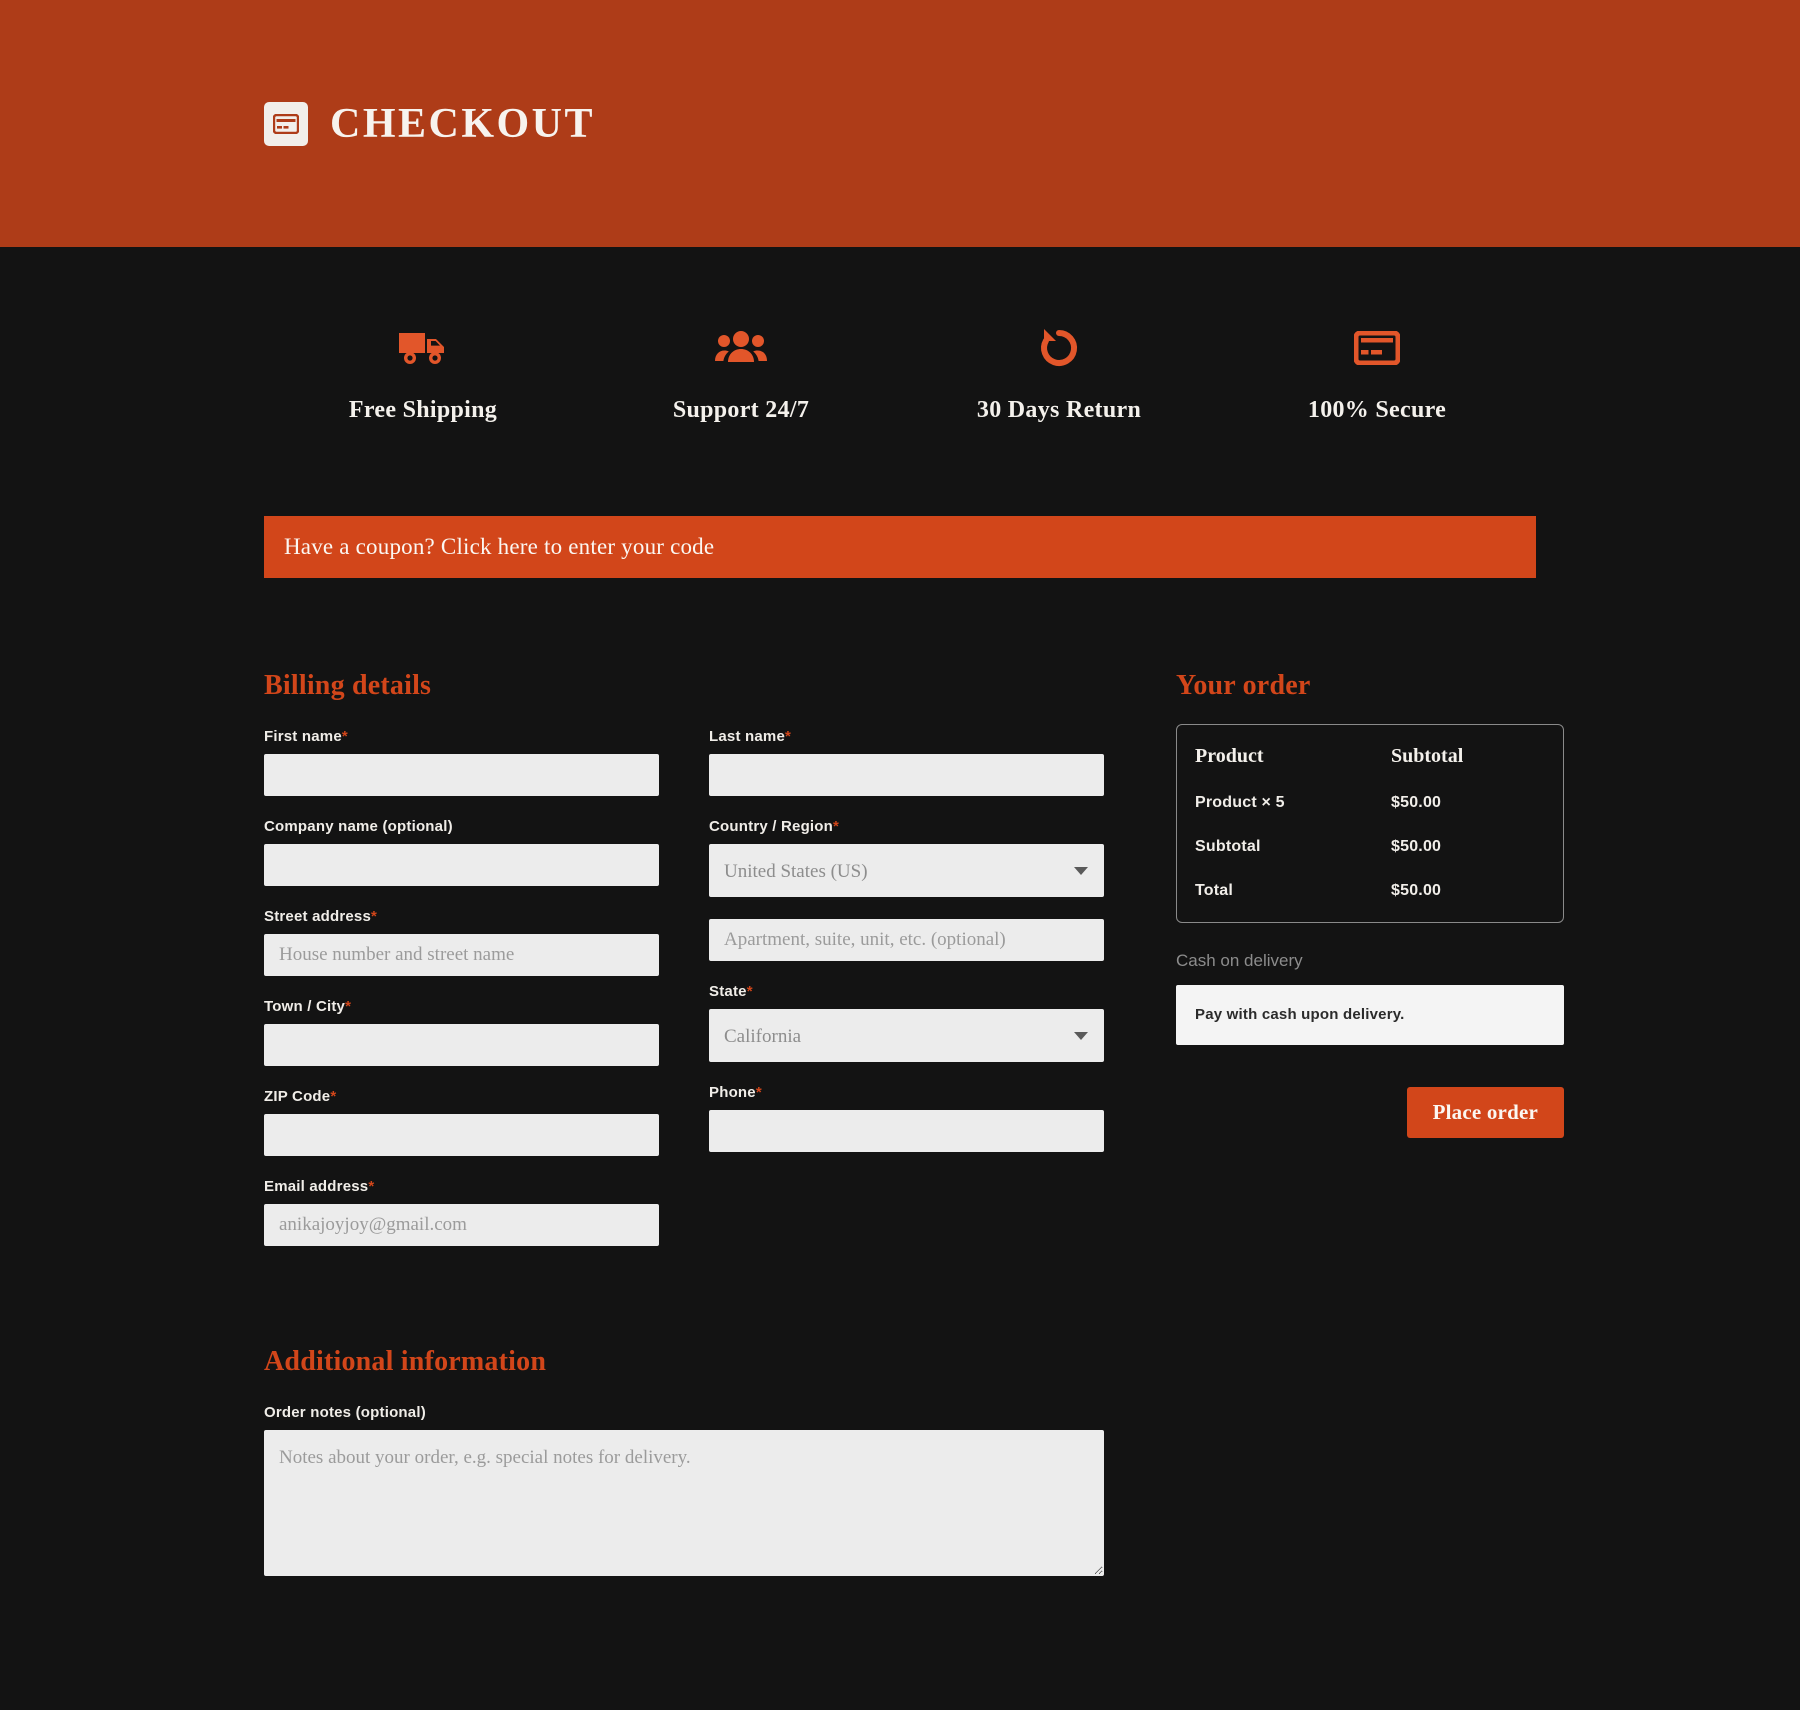 This screenshot has width=1800, height=1710. Describe the element at coordinates (423, 410) in the screenshot. I see `feature-label: Free Shipping` at that location.